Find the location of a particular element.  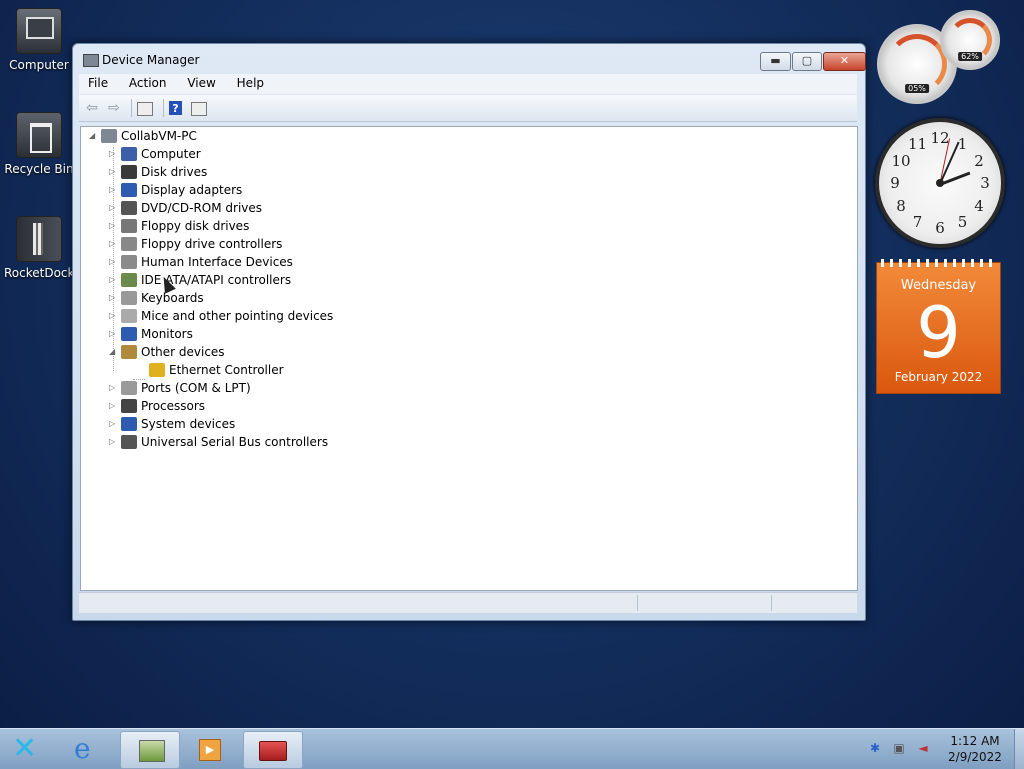

usb-icon is located at coordinates (129, 441).